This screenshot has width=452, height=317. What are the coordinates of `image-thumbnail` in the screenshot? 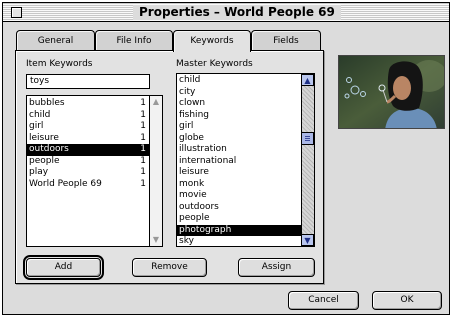 It's located at (391, 92).